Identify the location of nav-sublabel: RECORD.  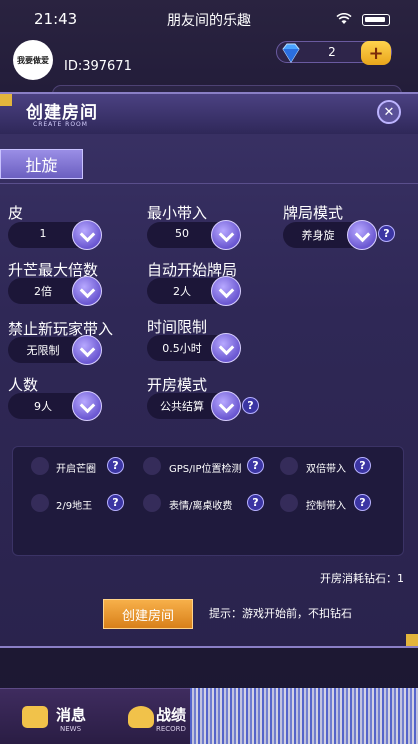
(171, 729).